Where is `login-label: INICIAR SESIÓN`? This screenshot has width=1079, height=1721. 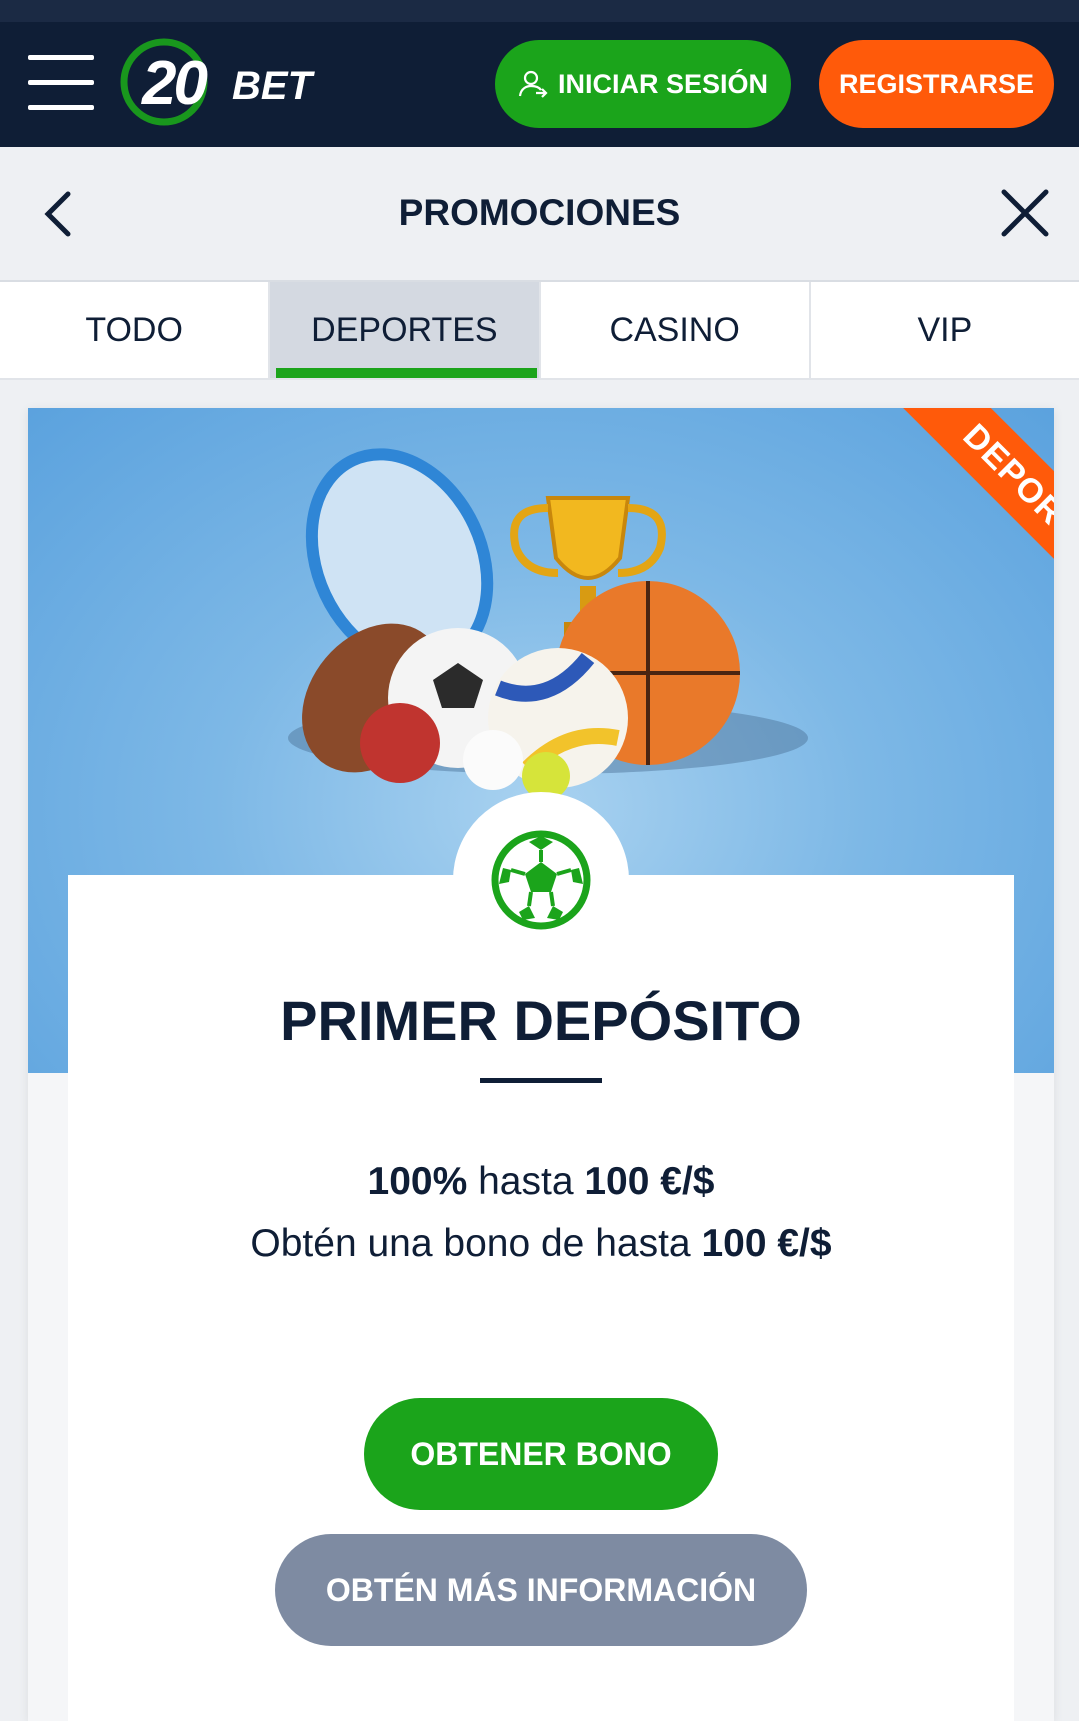
login-label: INICIAR SESIÓN is located at coordinates (663, 83).